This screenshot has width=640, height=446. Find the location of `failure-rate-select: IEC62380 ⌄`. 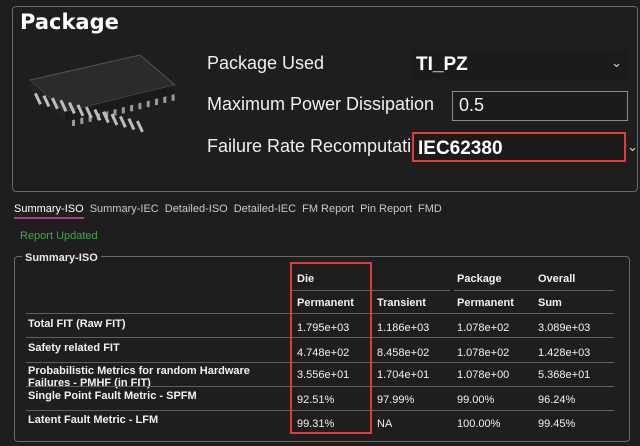

failure-rate-select: IEC62380 ⌄ is located at coordinates (525, 147).